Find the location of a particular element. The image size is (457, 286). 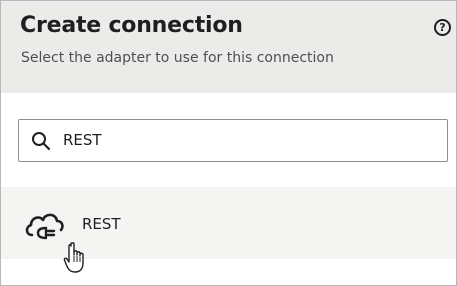

adapter-search-box is located at coordinates (233, 140).